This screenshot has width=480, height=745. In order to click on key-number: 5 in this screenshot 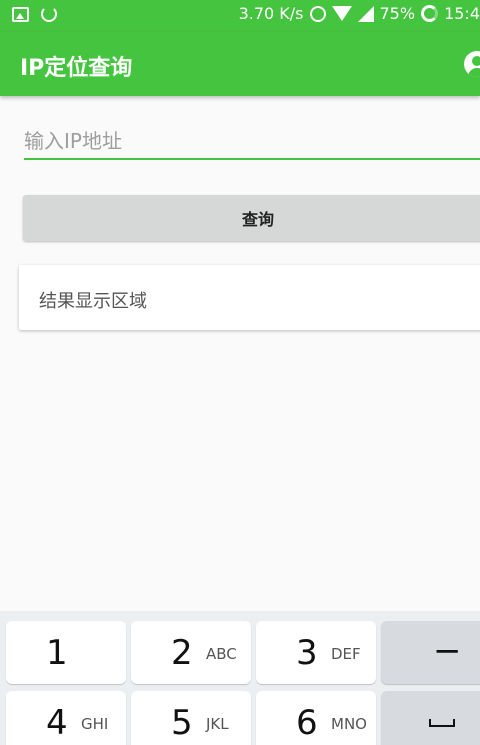, I will do `click(182, 723)`.